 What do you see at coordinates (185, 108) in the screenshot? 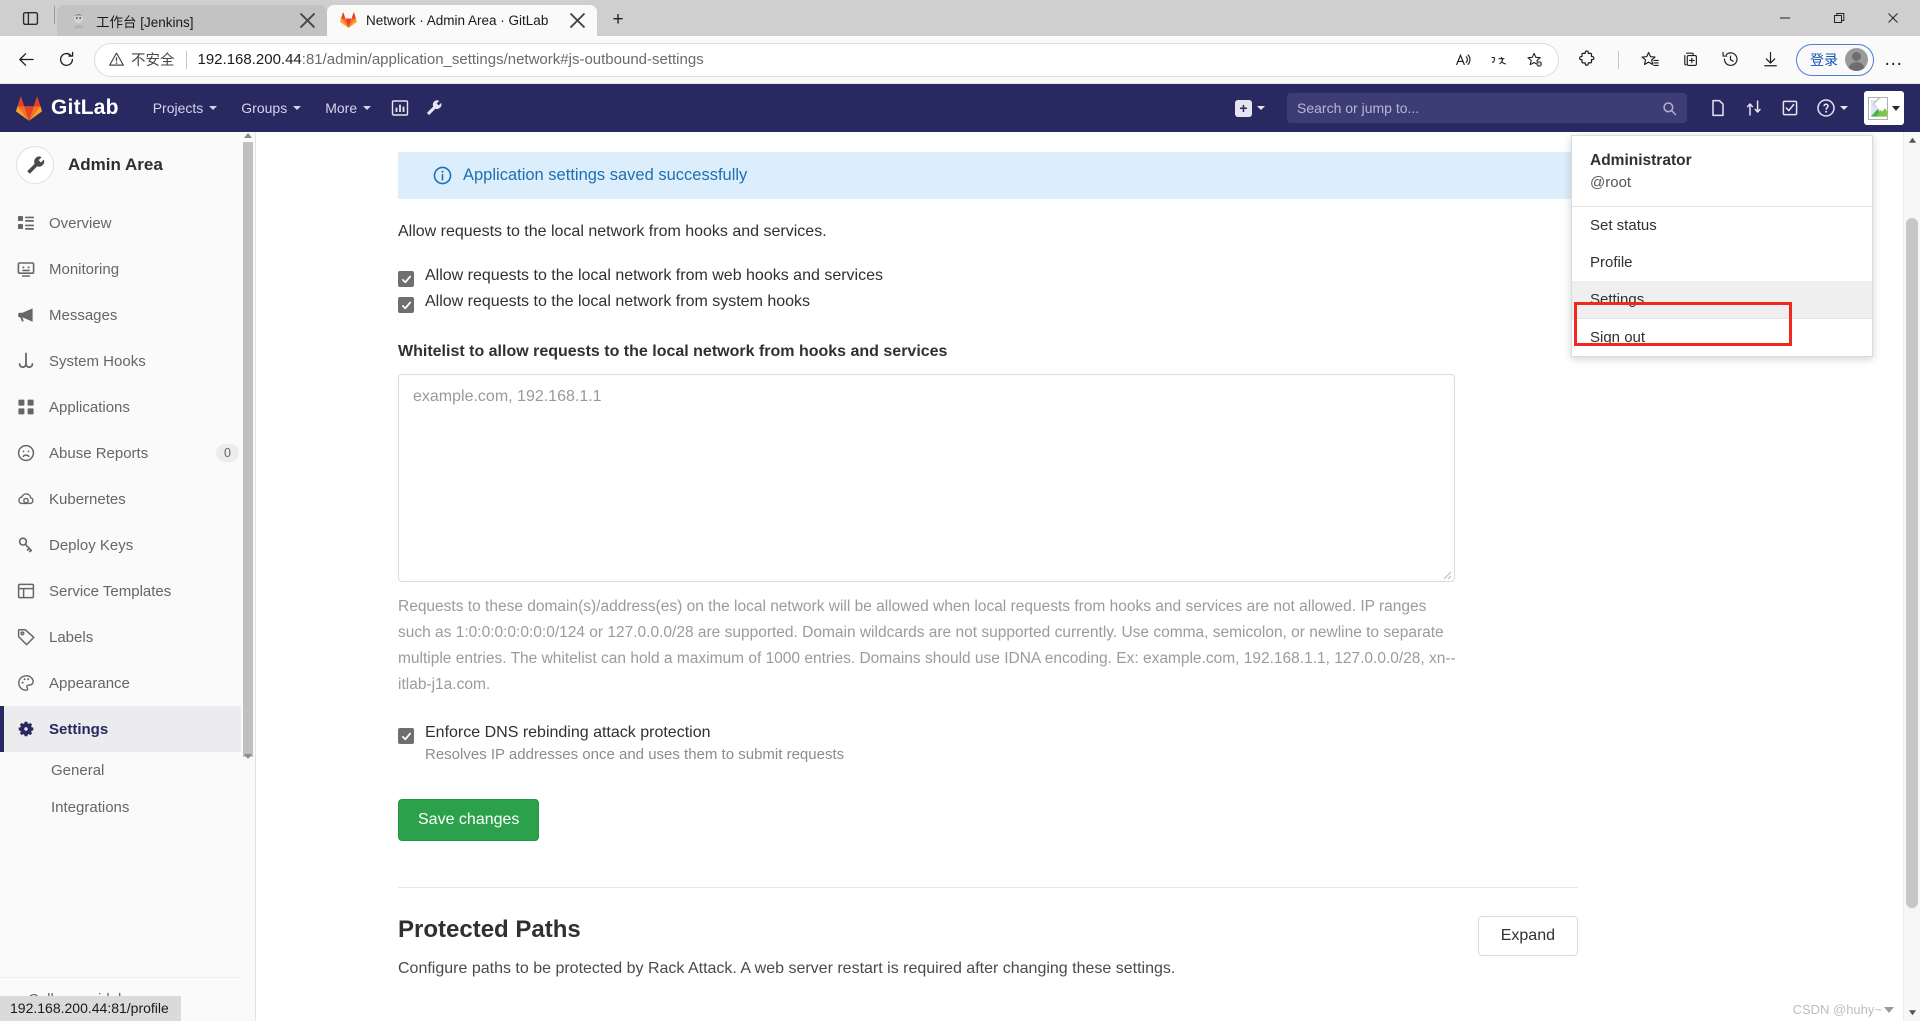
I see `nav-item-projects: Projects` at bounding box center [185, 108].